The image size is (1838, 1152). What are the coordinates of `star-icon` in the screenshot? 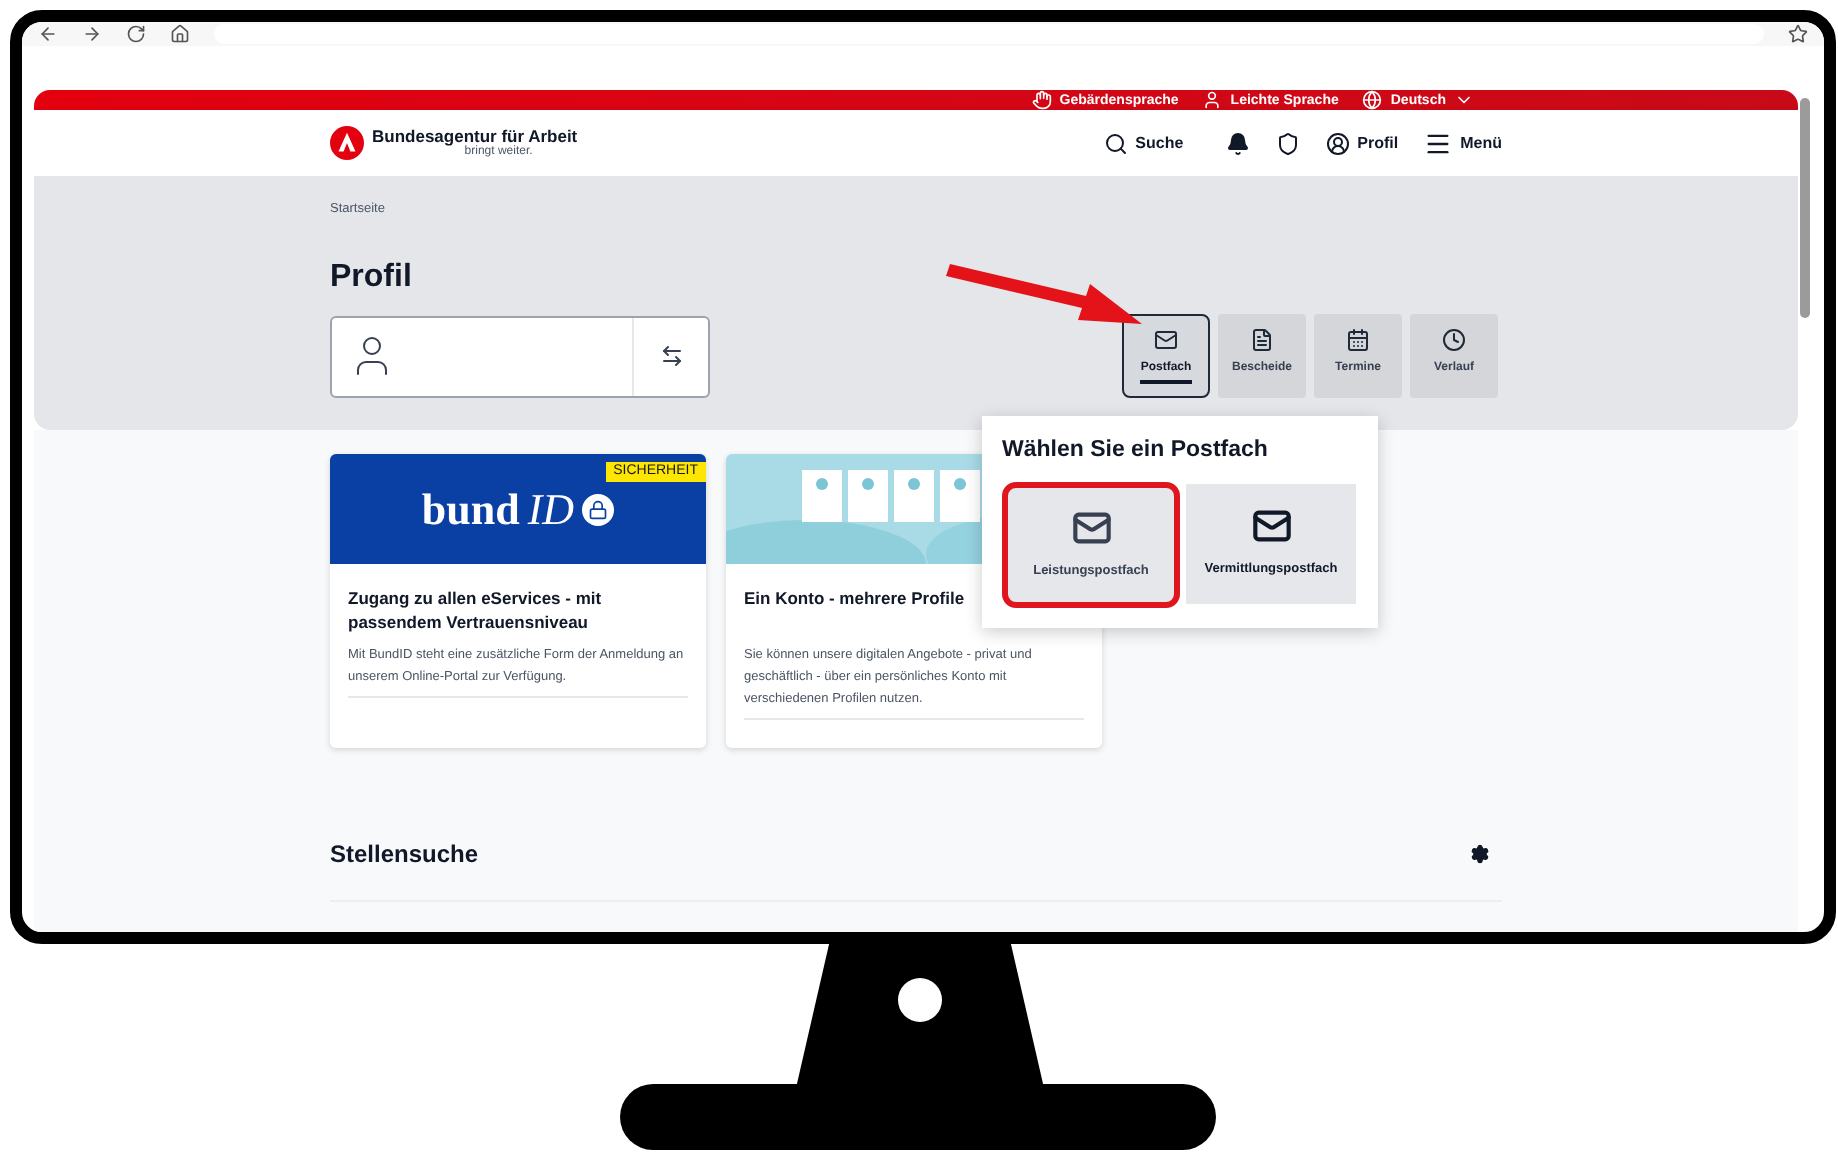 It's located at (1798, 34).